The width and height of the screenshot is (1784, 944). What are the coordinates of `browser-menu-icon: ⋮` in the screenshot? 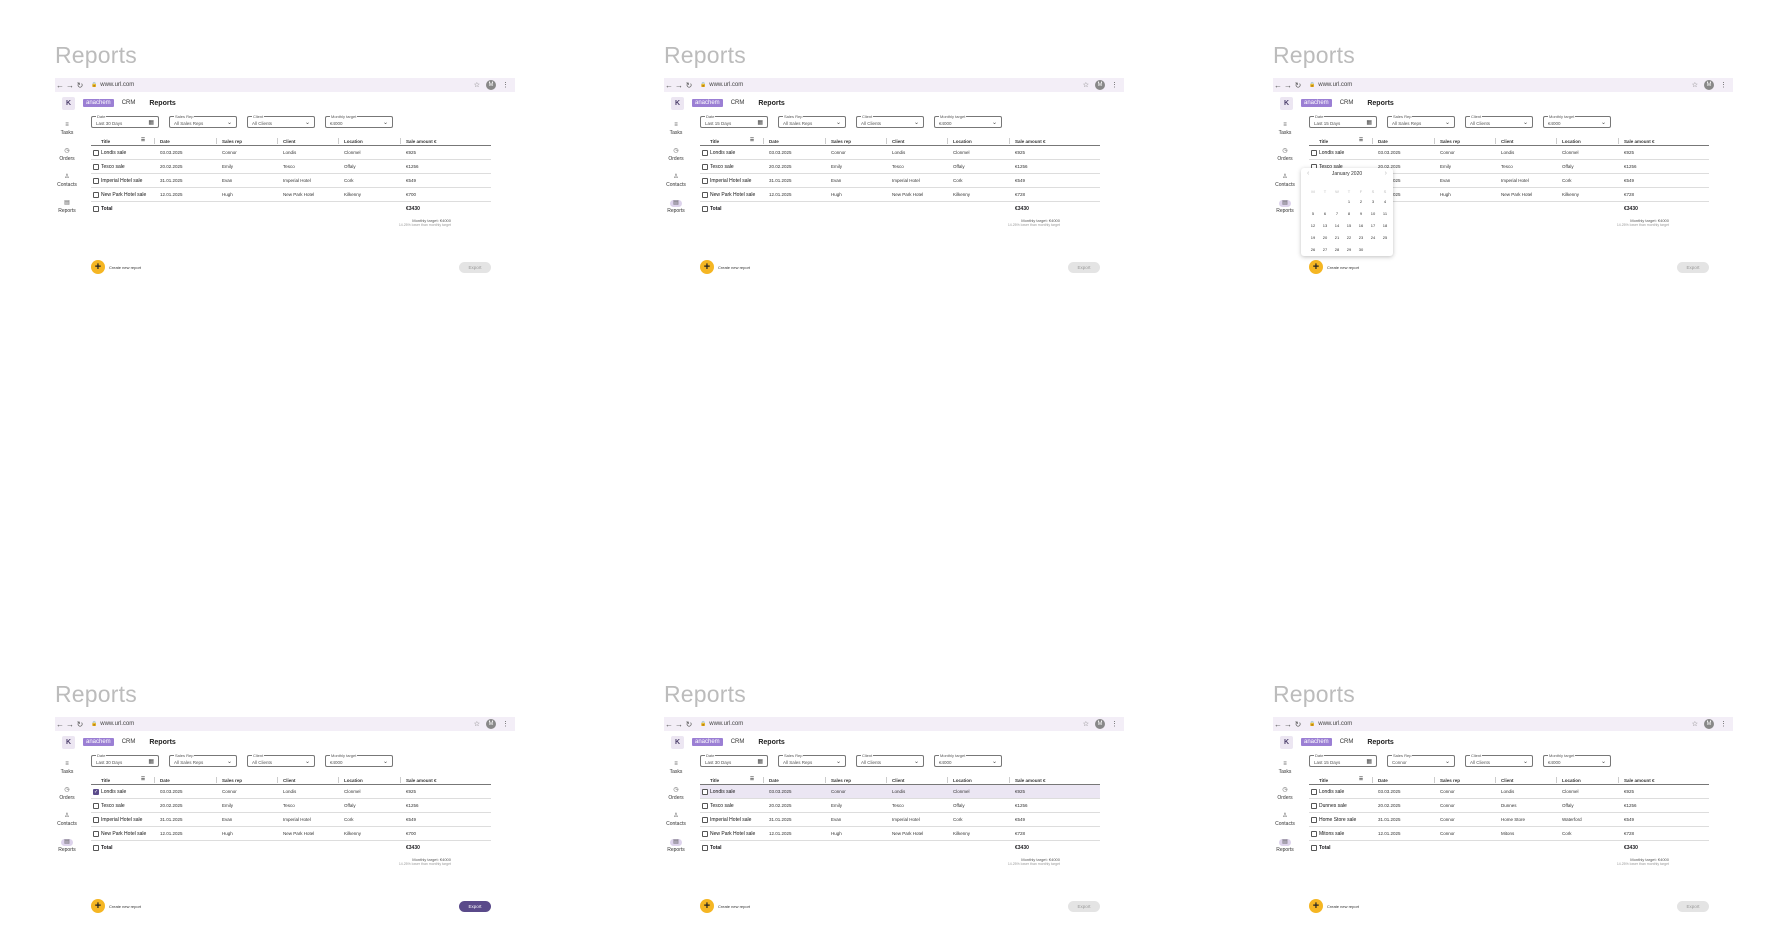 It's located at (505, 85).